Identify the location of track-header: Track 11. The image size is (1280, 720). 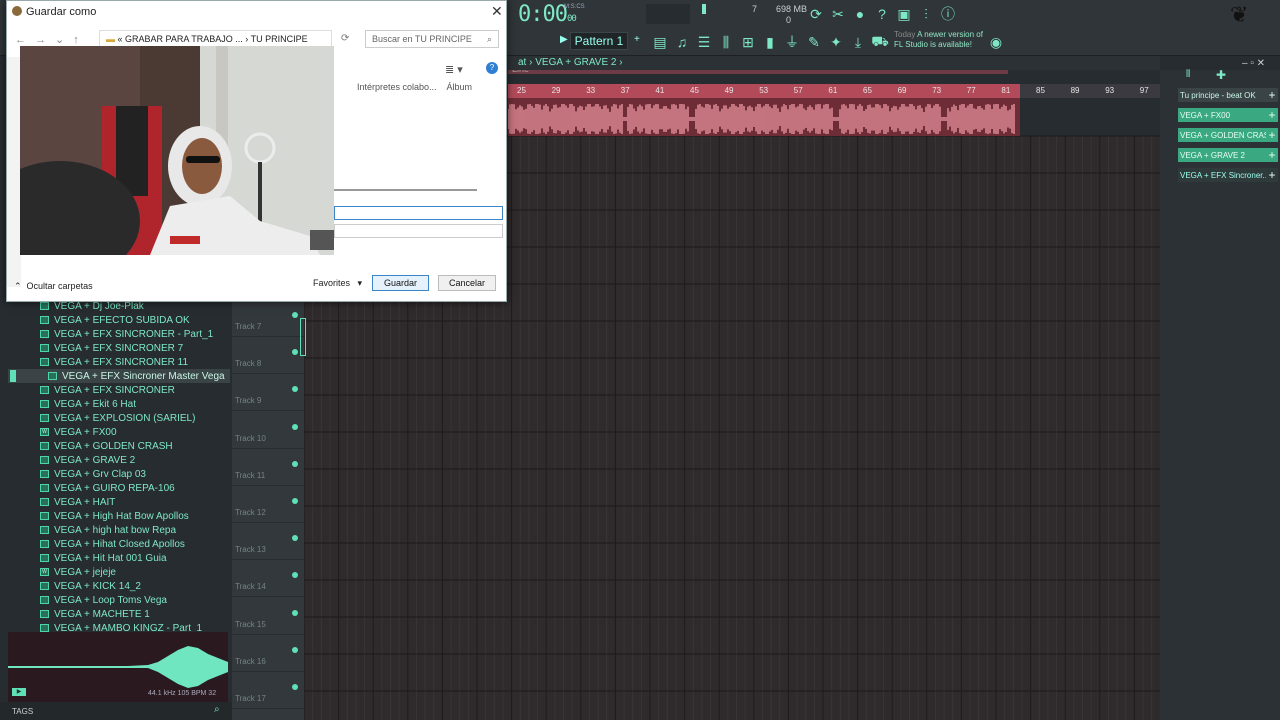
(268, 467).